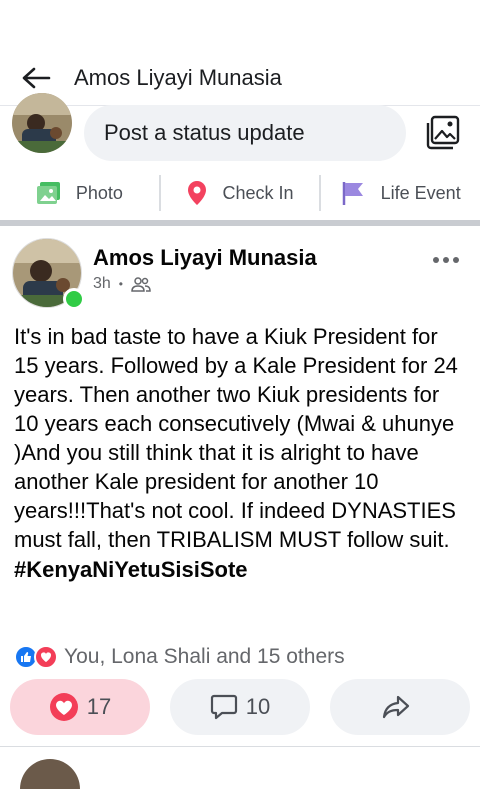  What do you see at coordinates (48, 274) in the screenshot?
I see `author-avatar` at bounding box center [48, 274].